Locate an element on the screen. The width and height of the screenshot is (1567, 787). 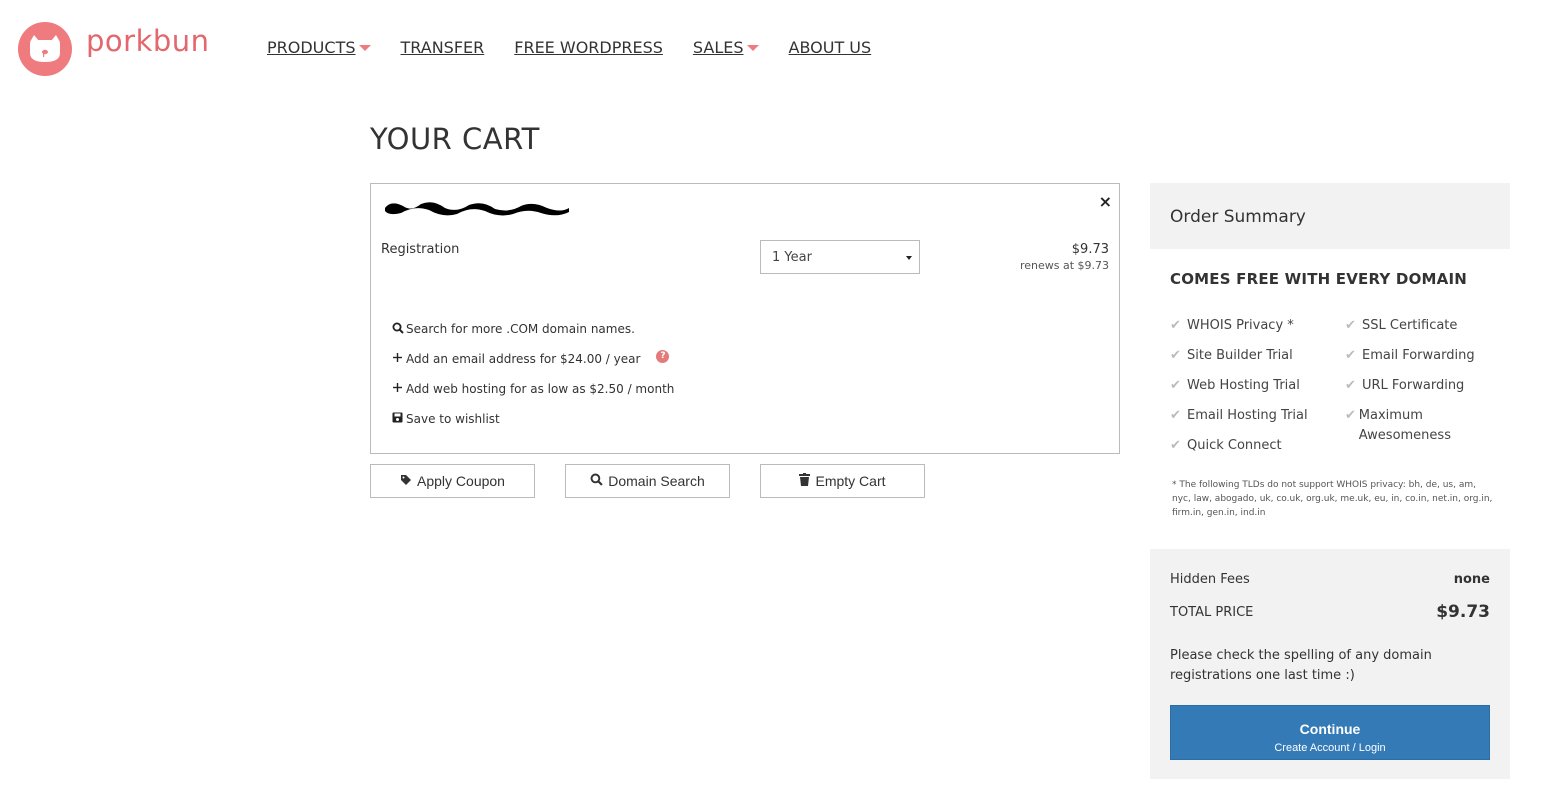
nav-transfer: TRANSFER is located at coordinates (443, 47).